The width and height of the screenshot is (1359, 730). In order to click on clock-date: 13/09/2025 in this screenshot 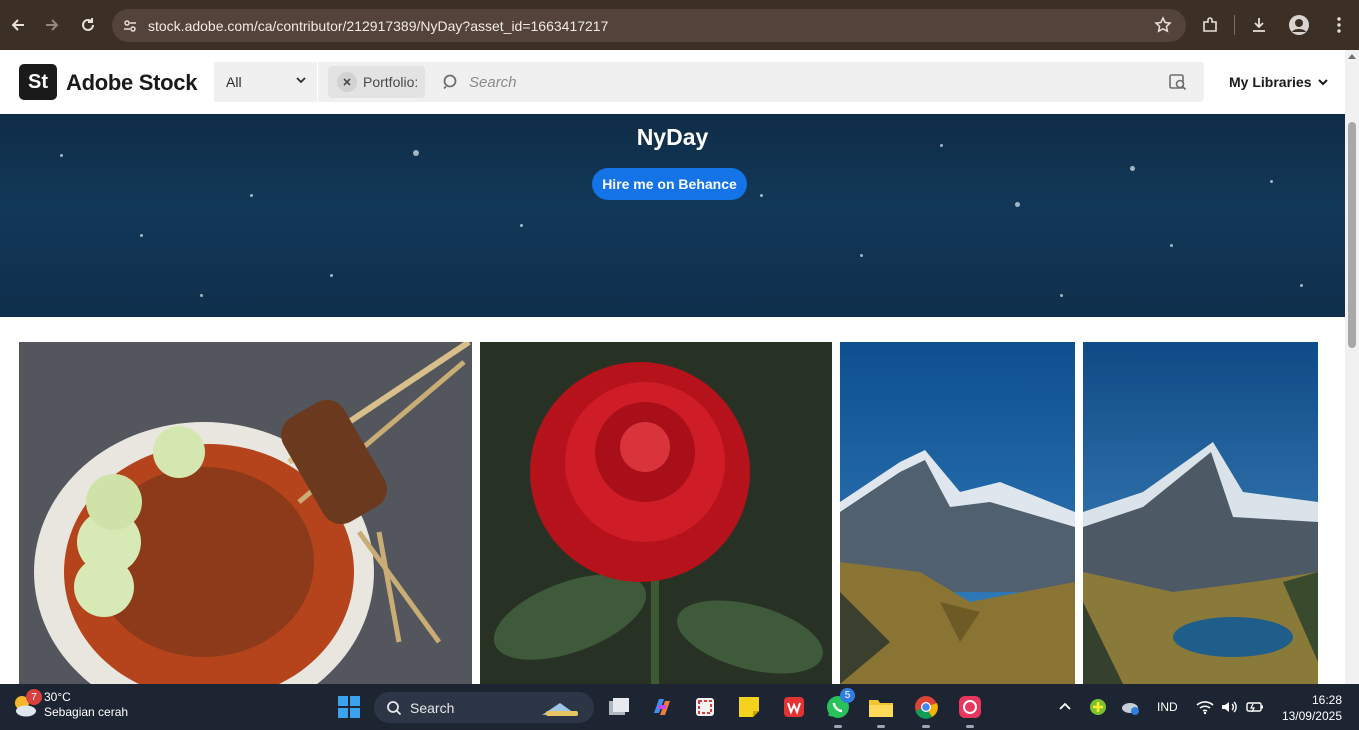, I will do `click(1311, 716)`.